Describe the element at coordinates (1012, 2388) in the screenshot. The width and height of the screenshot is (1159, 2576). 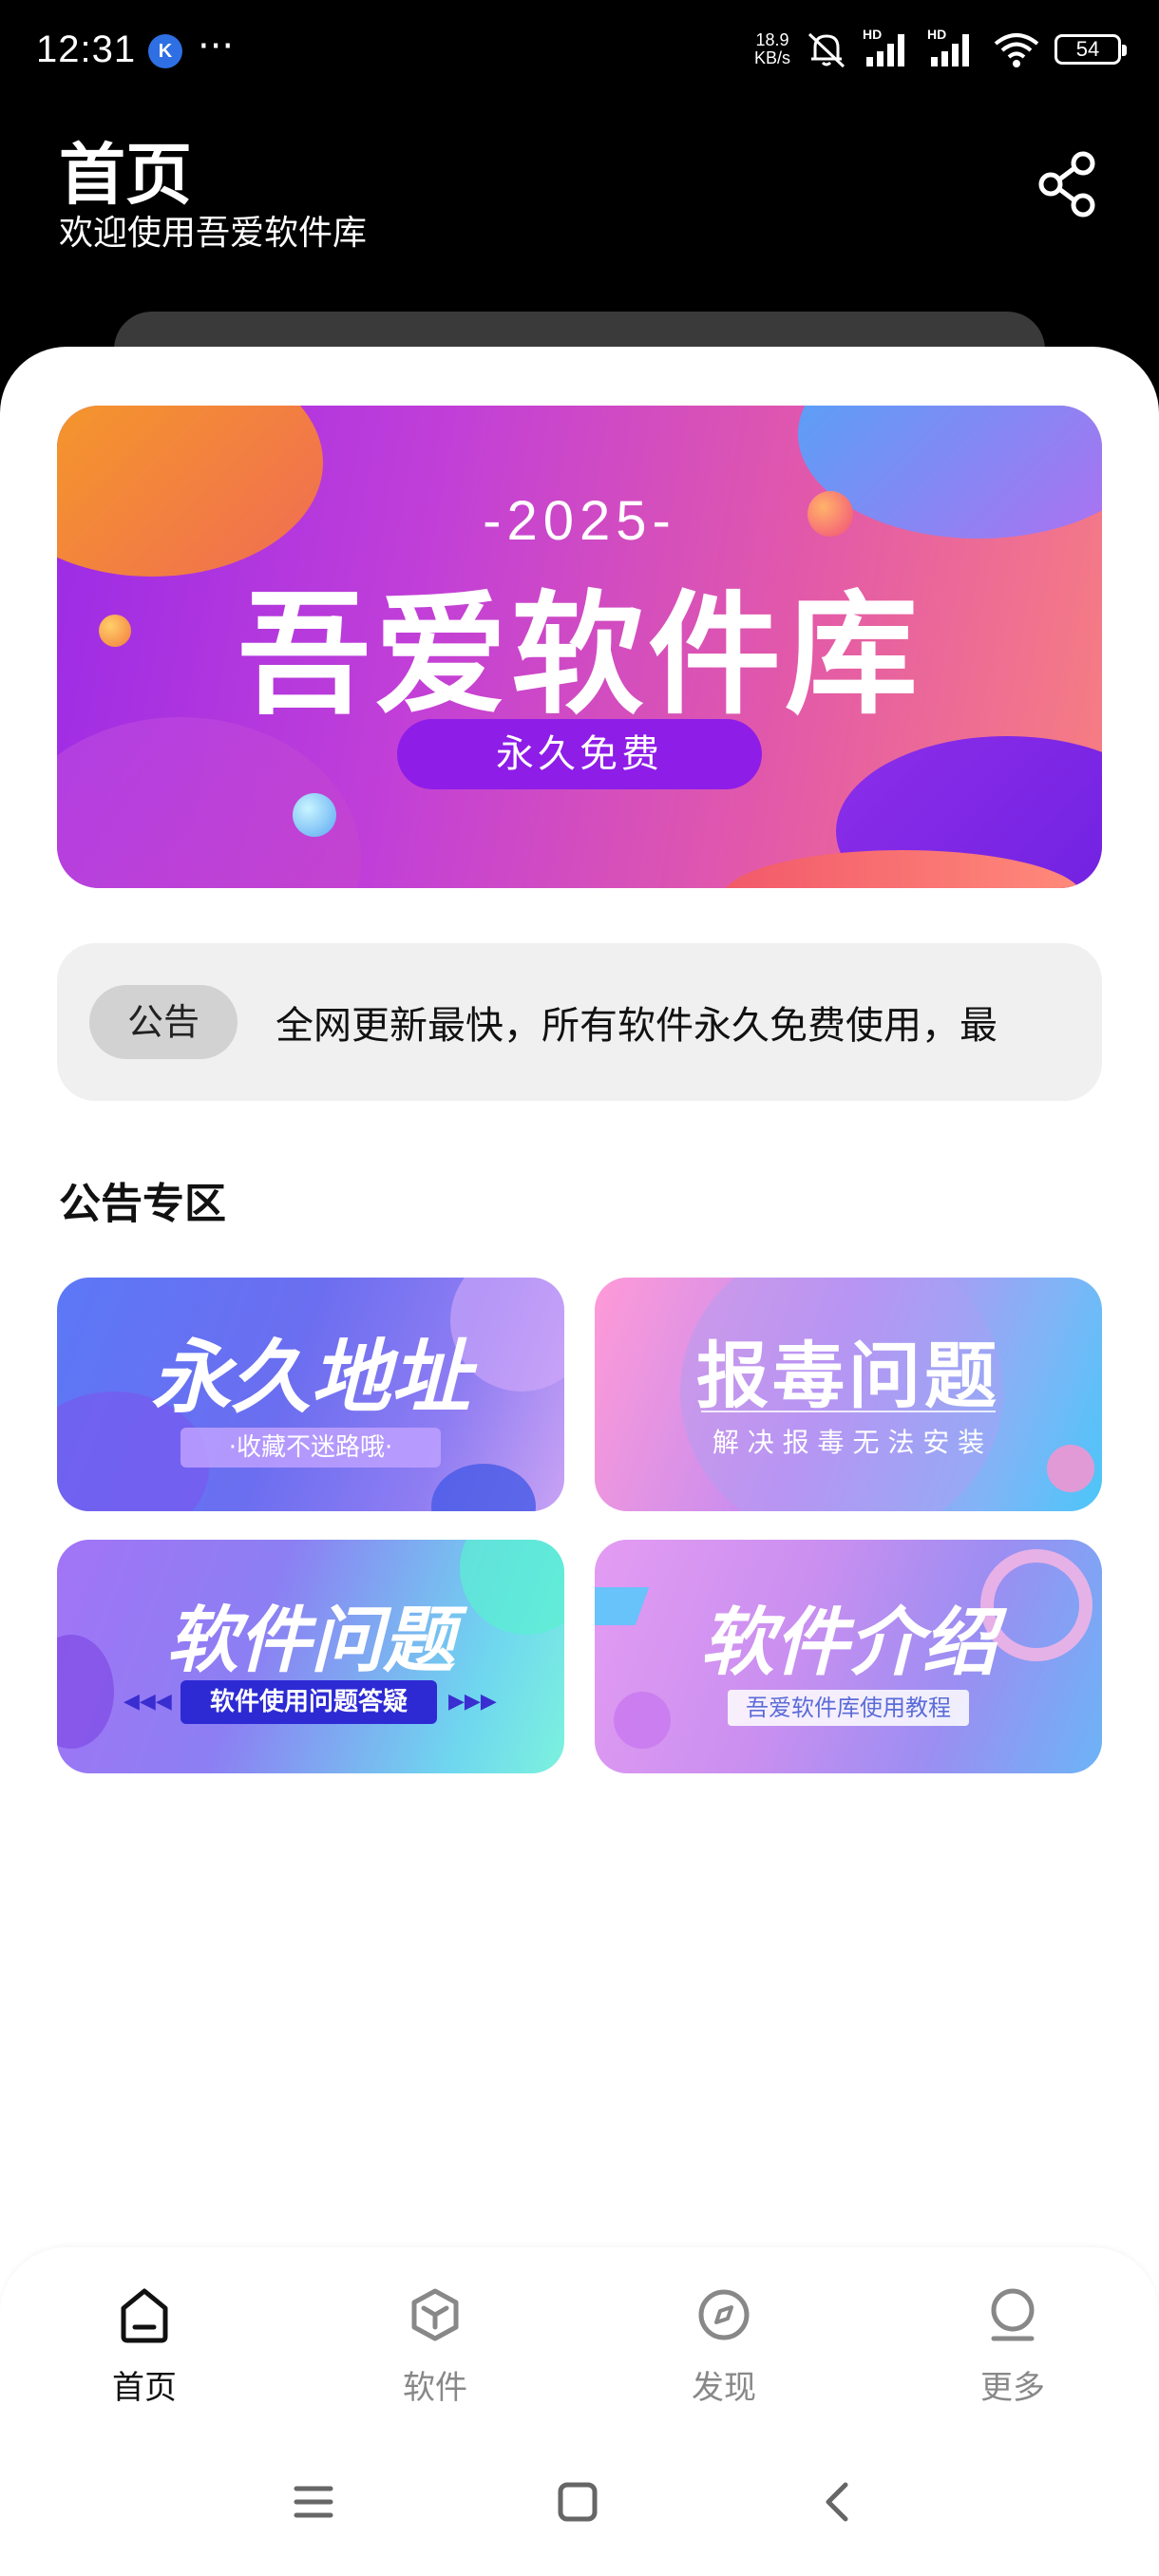
I see `nav-label: 更多` at that location.